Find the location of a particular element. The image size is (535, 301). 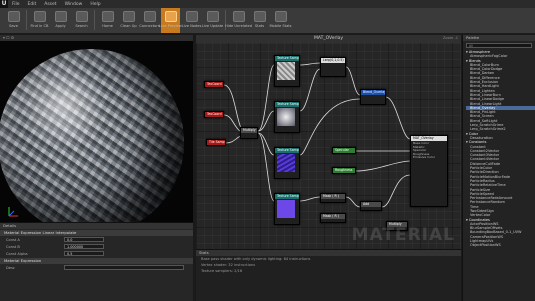

unreal-logo-icon: U is located at coordinates (4, 4).